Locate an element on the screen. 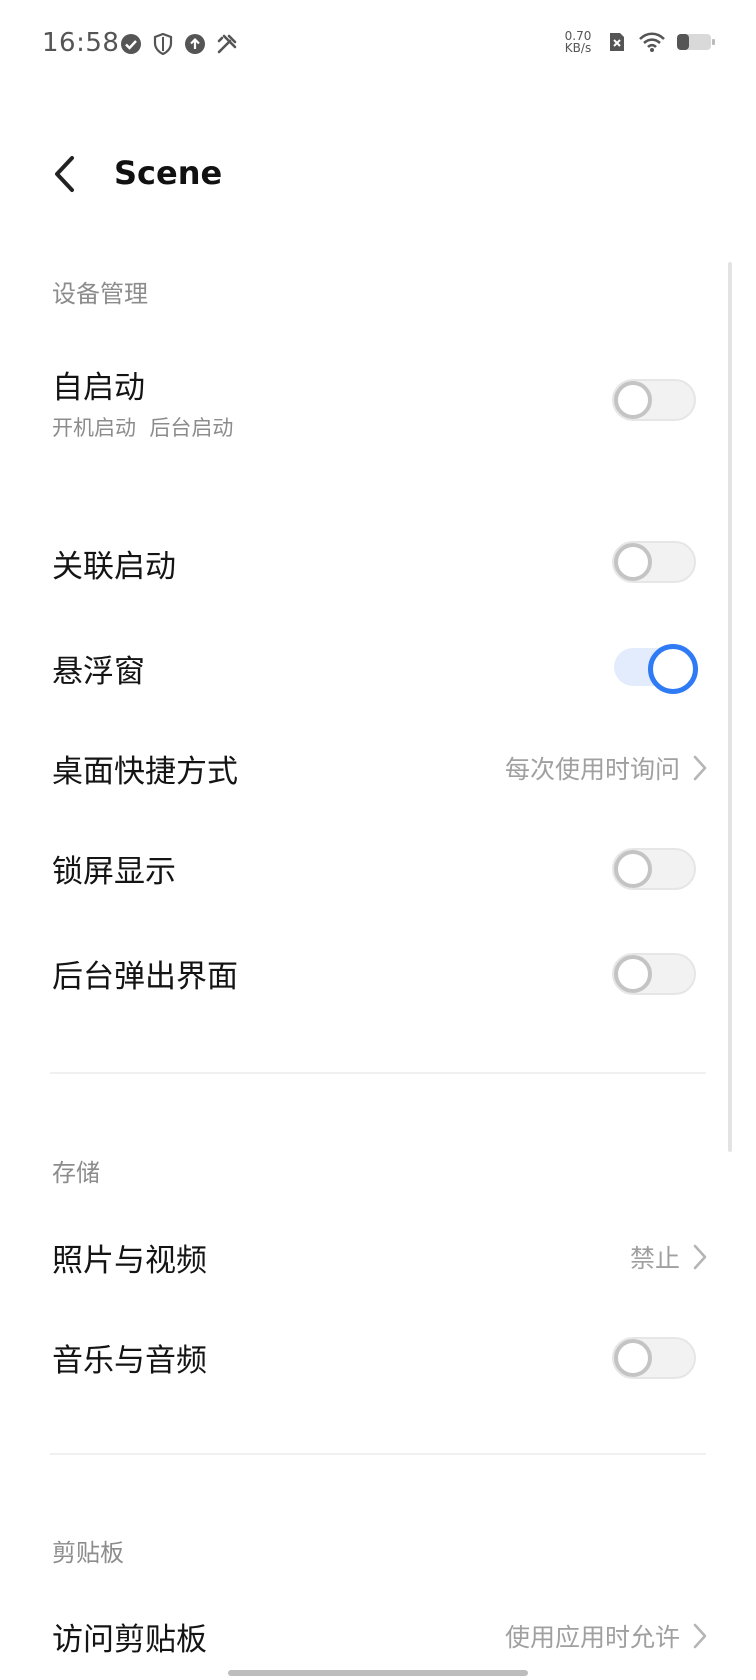 The height and width of the screenshot is (1680, 756). upload-icon is located at coordinates (195, 44).